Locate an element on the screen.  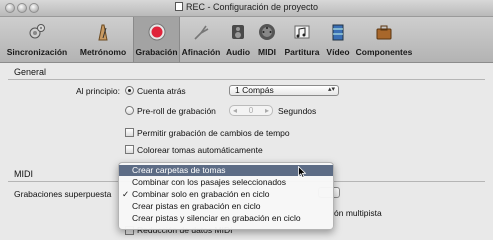
preroll-stepper: ◂ 0 ▸ is located at coordinates (251, 110).